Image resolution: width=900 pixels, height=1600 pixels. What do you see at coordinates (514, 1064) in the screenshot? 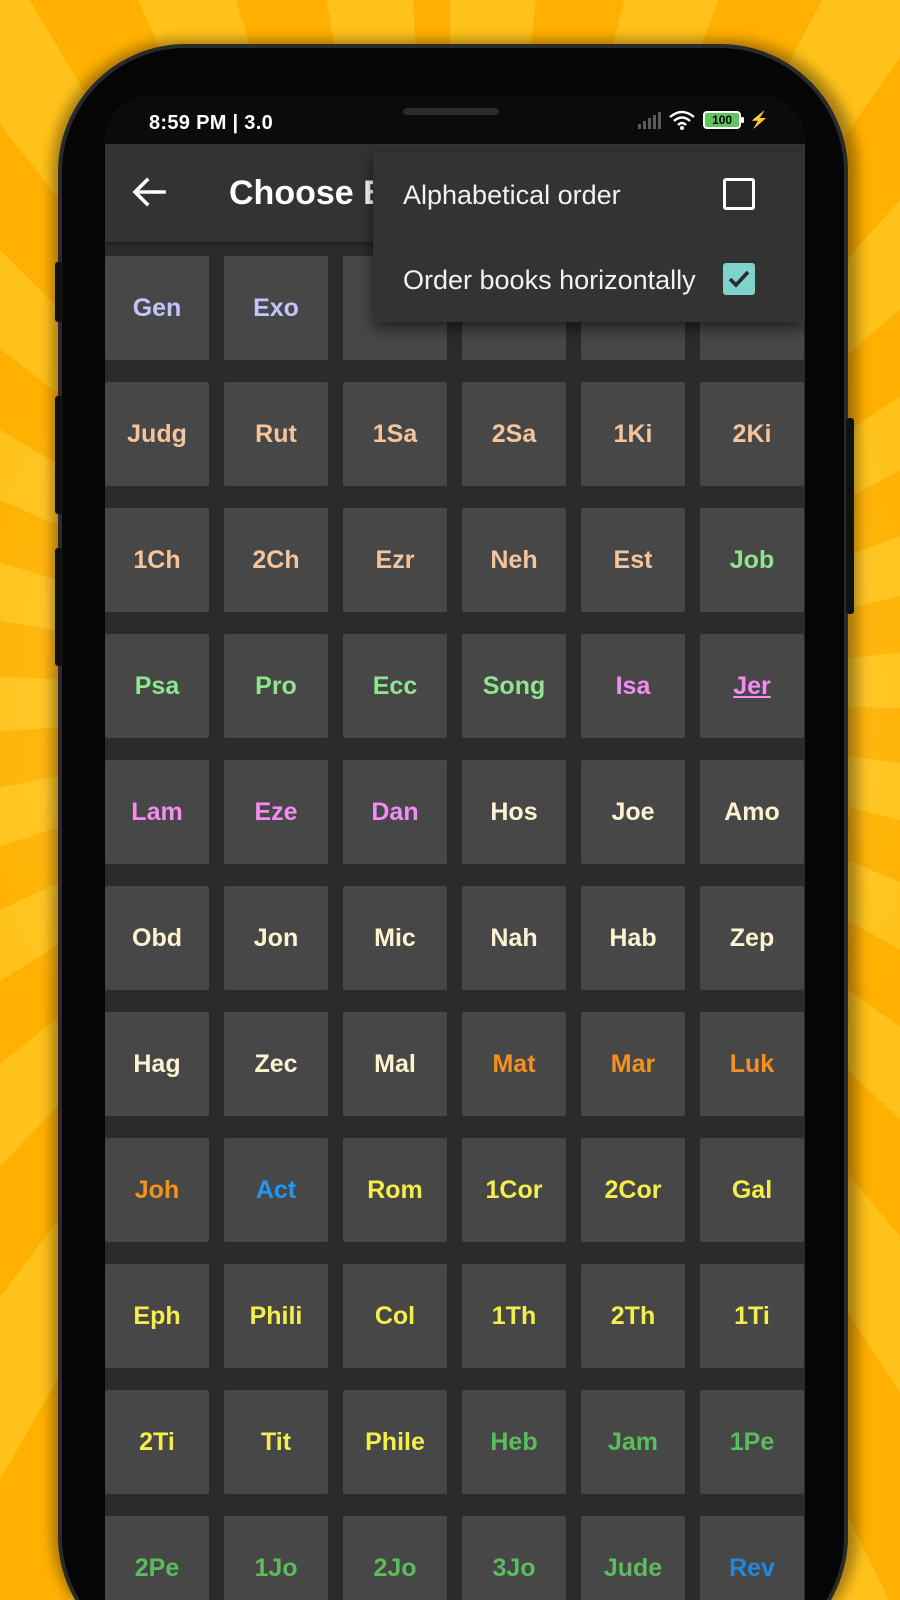
I see `book-tile: Mat` at bounding box center [514, 1064].